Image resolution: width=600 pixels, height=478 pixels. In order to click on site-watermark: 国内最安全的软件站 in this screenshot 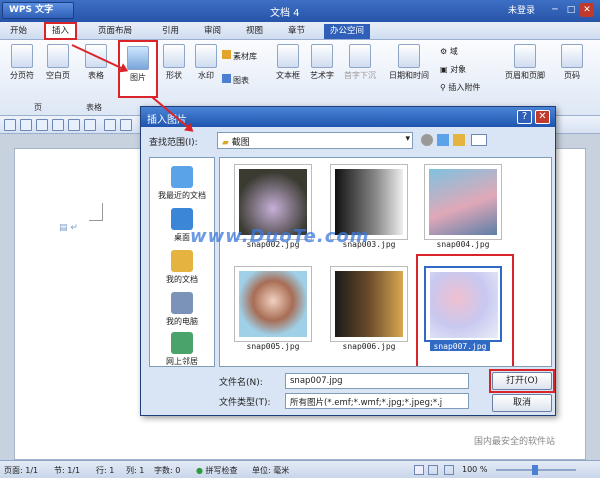, I will do `click(515, 442)`.